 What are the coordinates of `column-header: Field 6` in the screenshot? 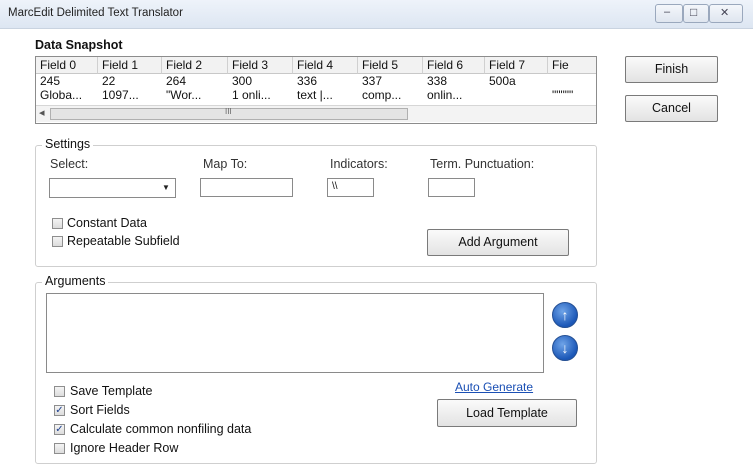 It's located at (454, 65).